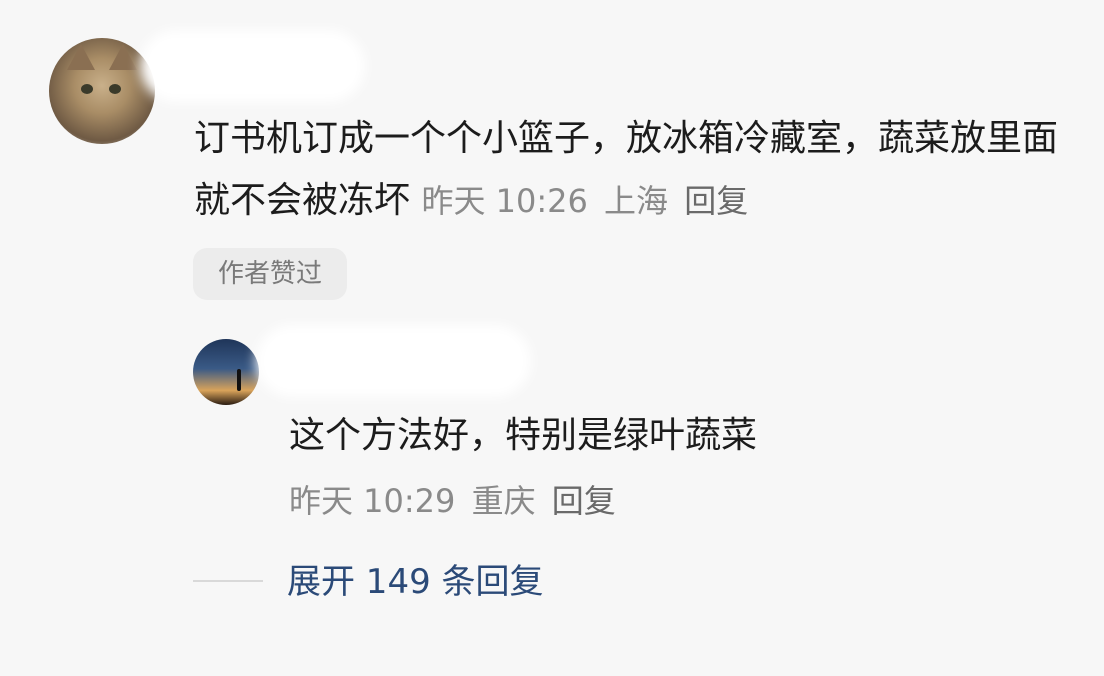 This screenshot has height=676, width=1104. What do you see at coordinates (226, 372) in the screenshot?
I see `replier-avatar` at bounding box center [226, 372].